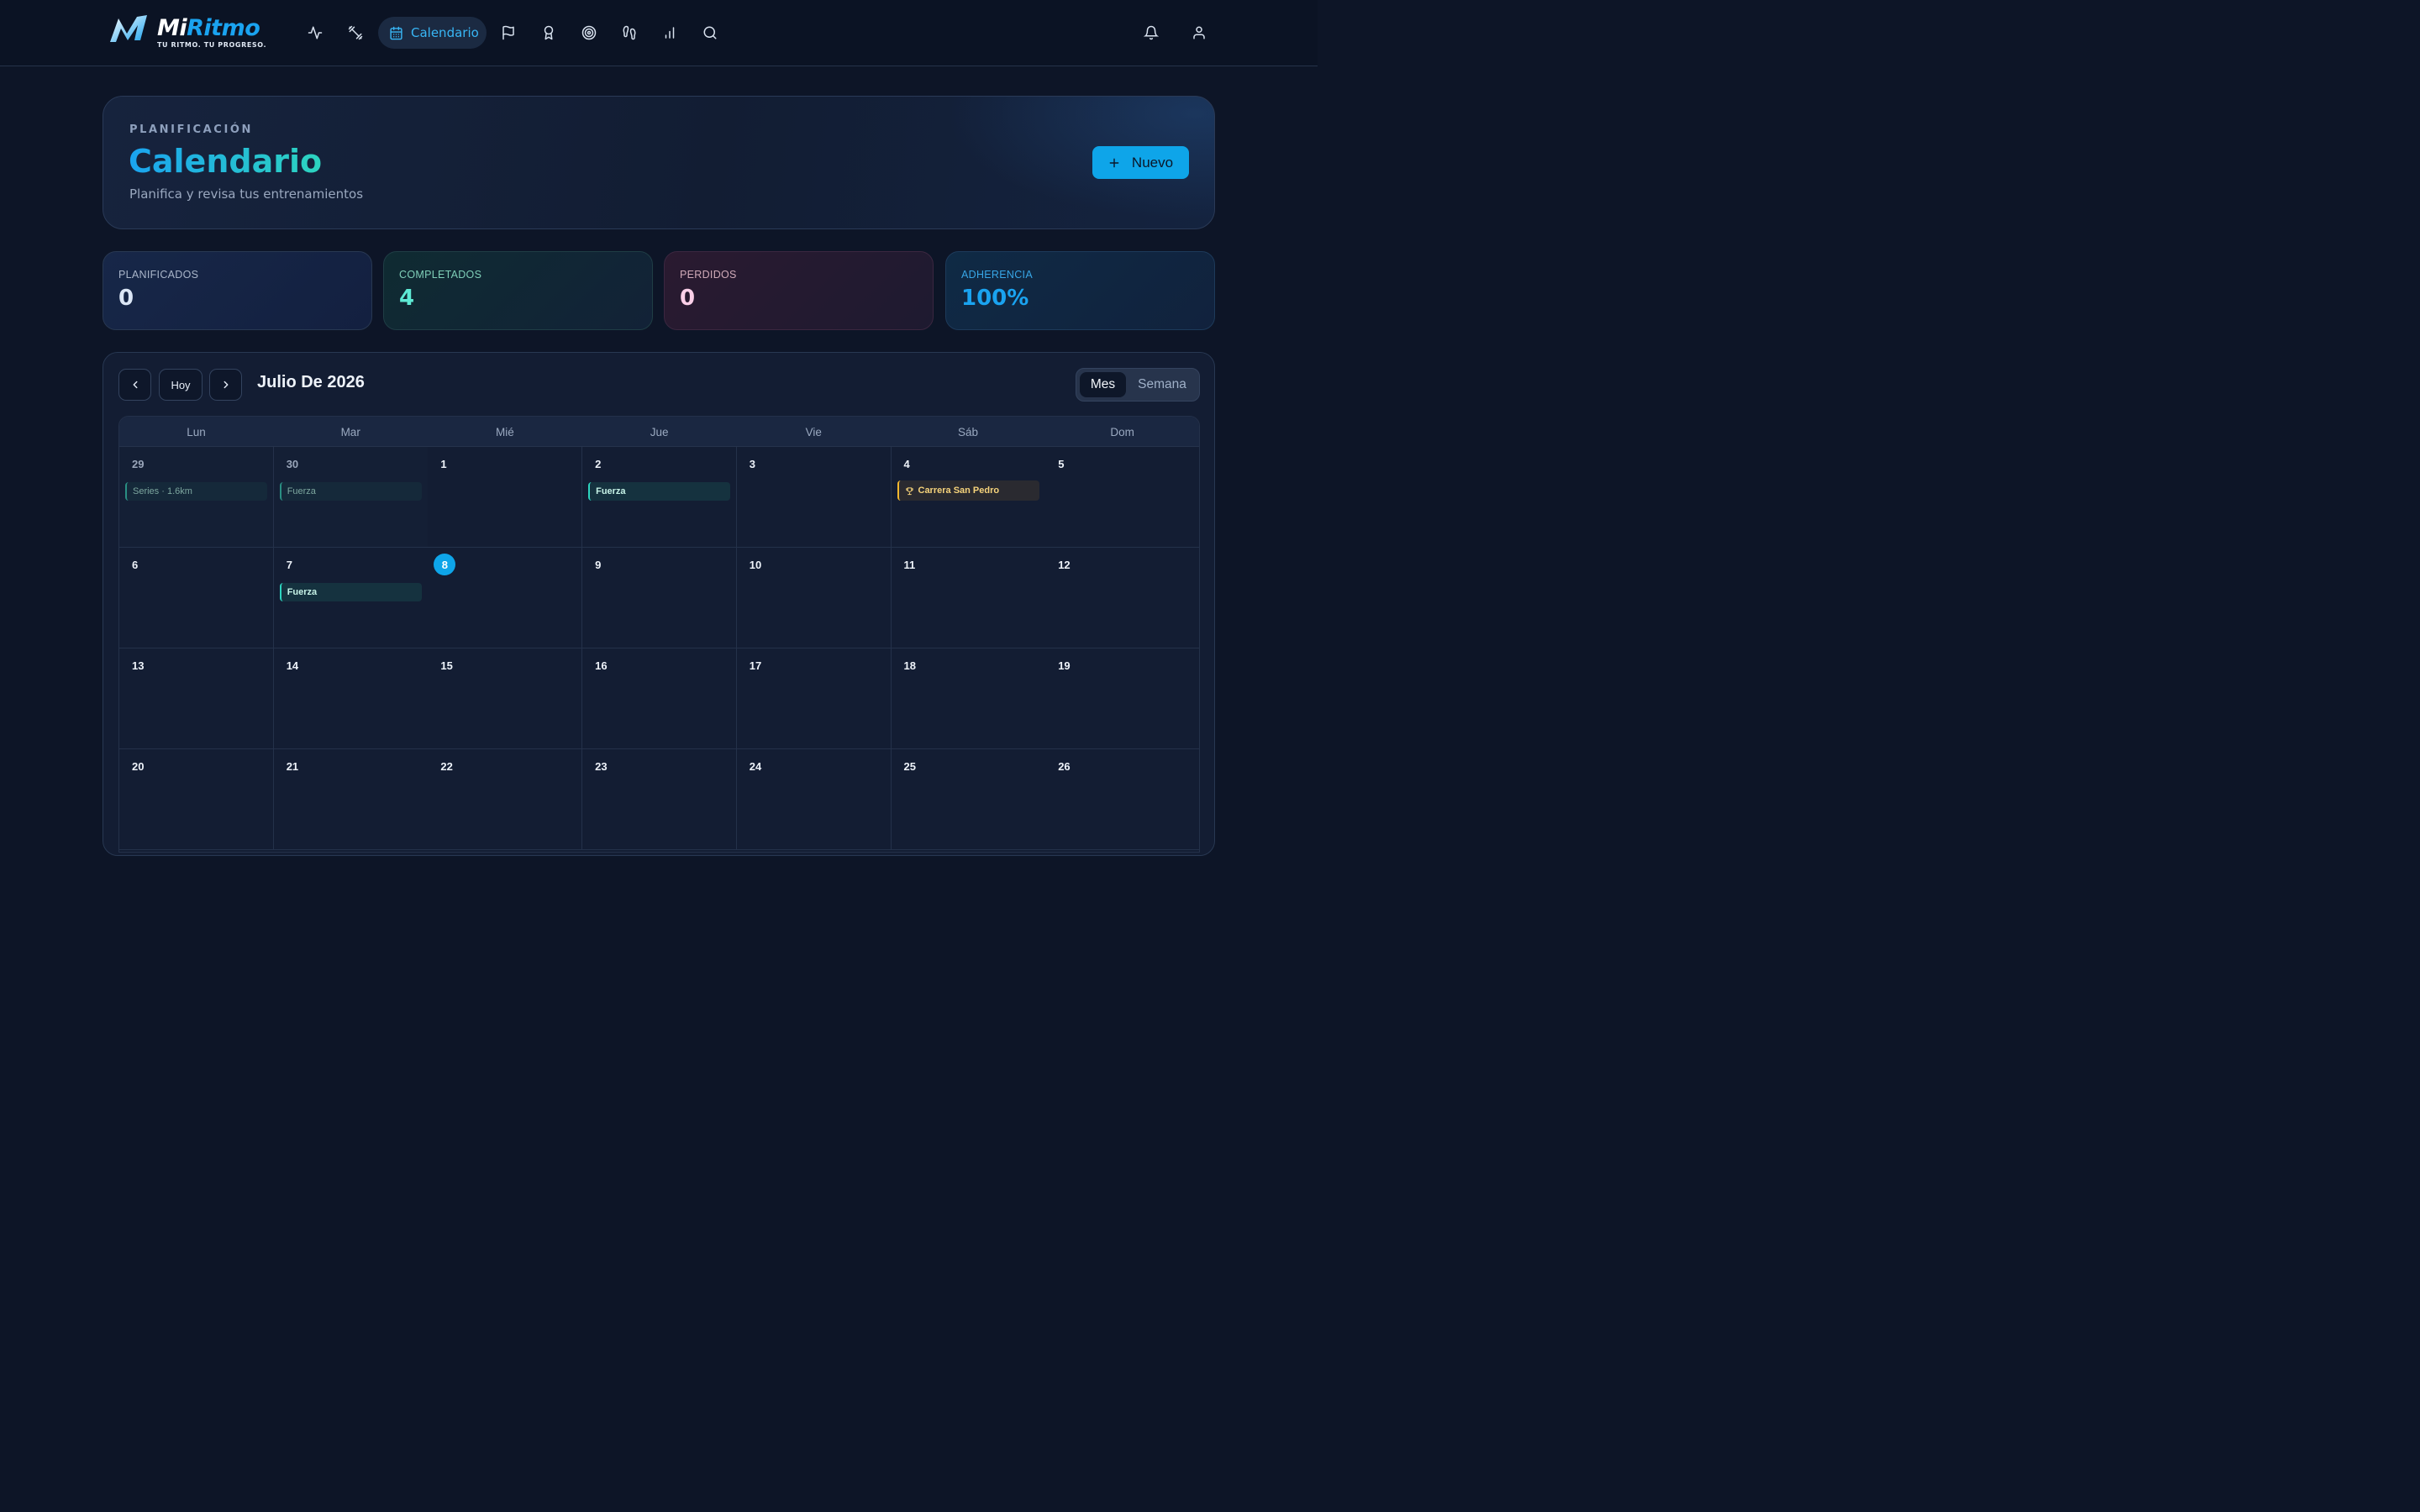  What do you see at coordinates (909, 490) in the screenshot?
I see `trophy-icon` at bounding box center [909, 490].